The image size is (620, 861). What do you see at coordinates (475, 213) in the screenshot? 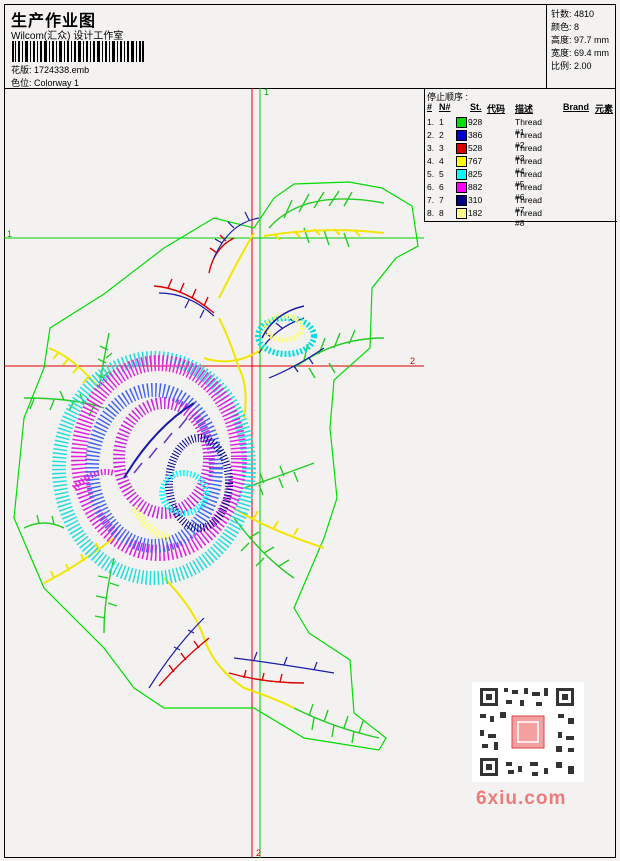
I see `row-code: 182` at bounding box center [475, 213].